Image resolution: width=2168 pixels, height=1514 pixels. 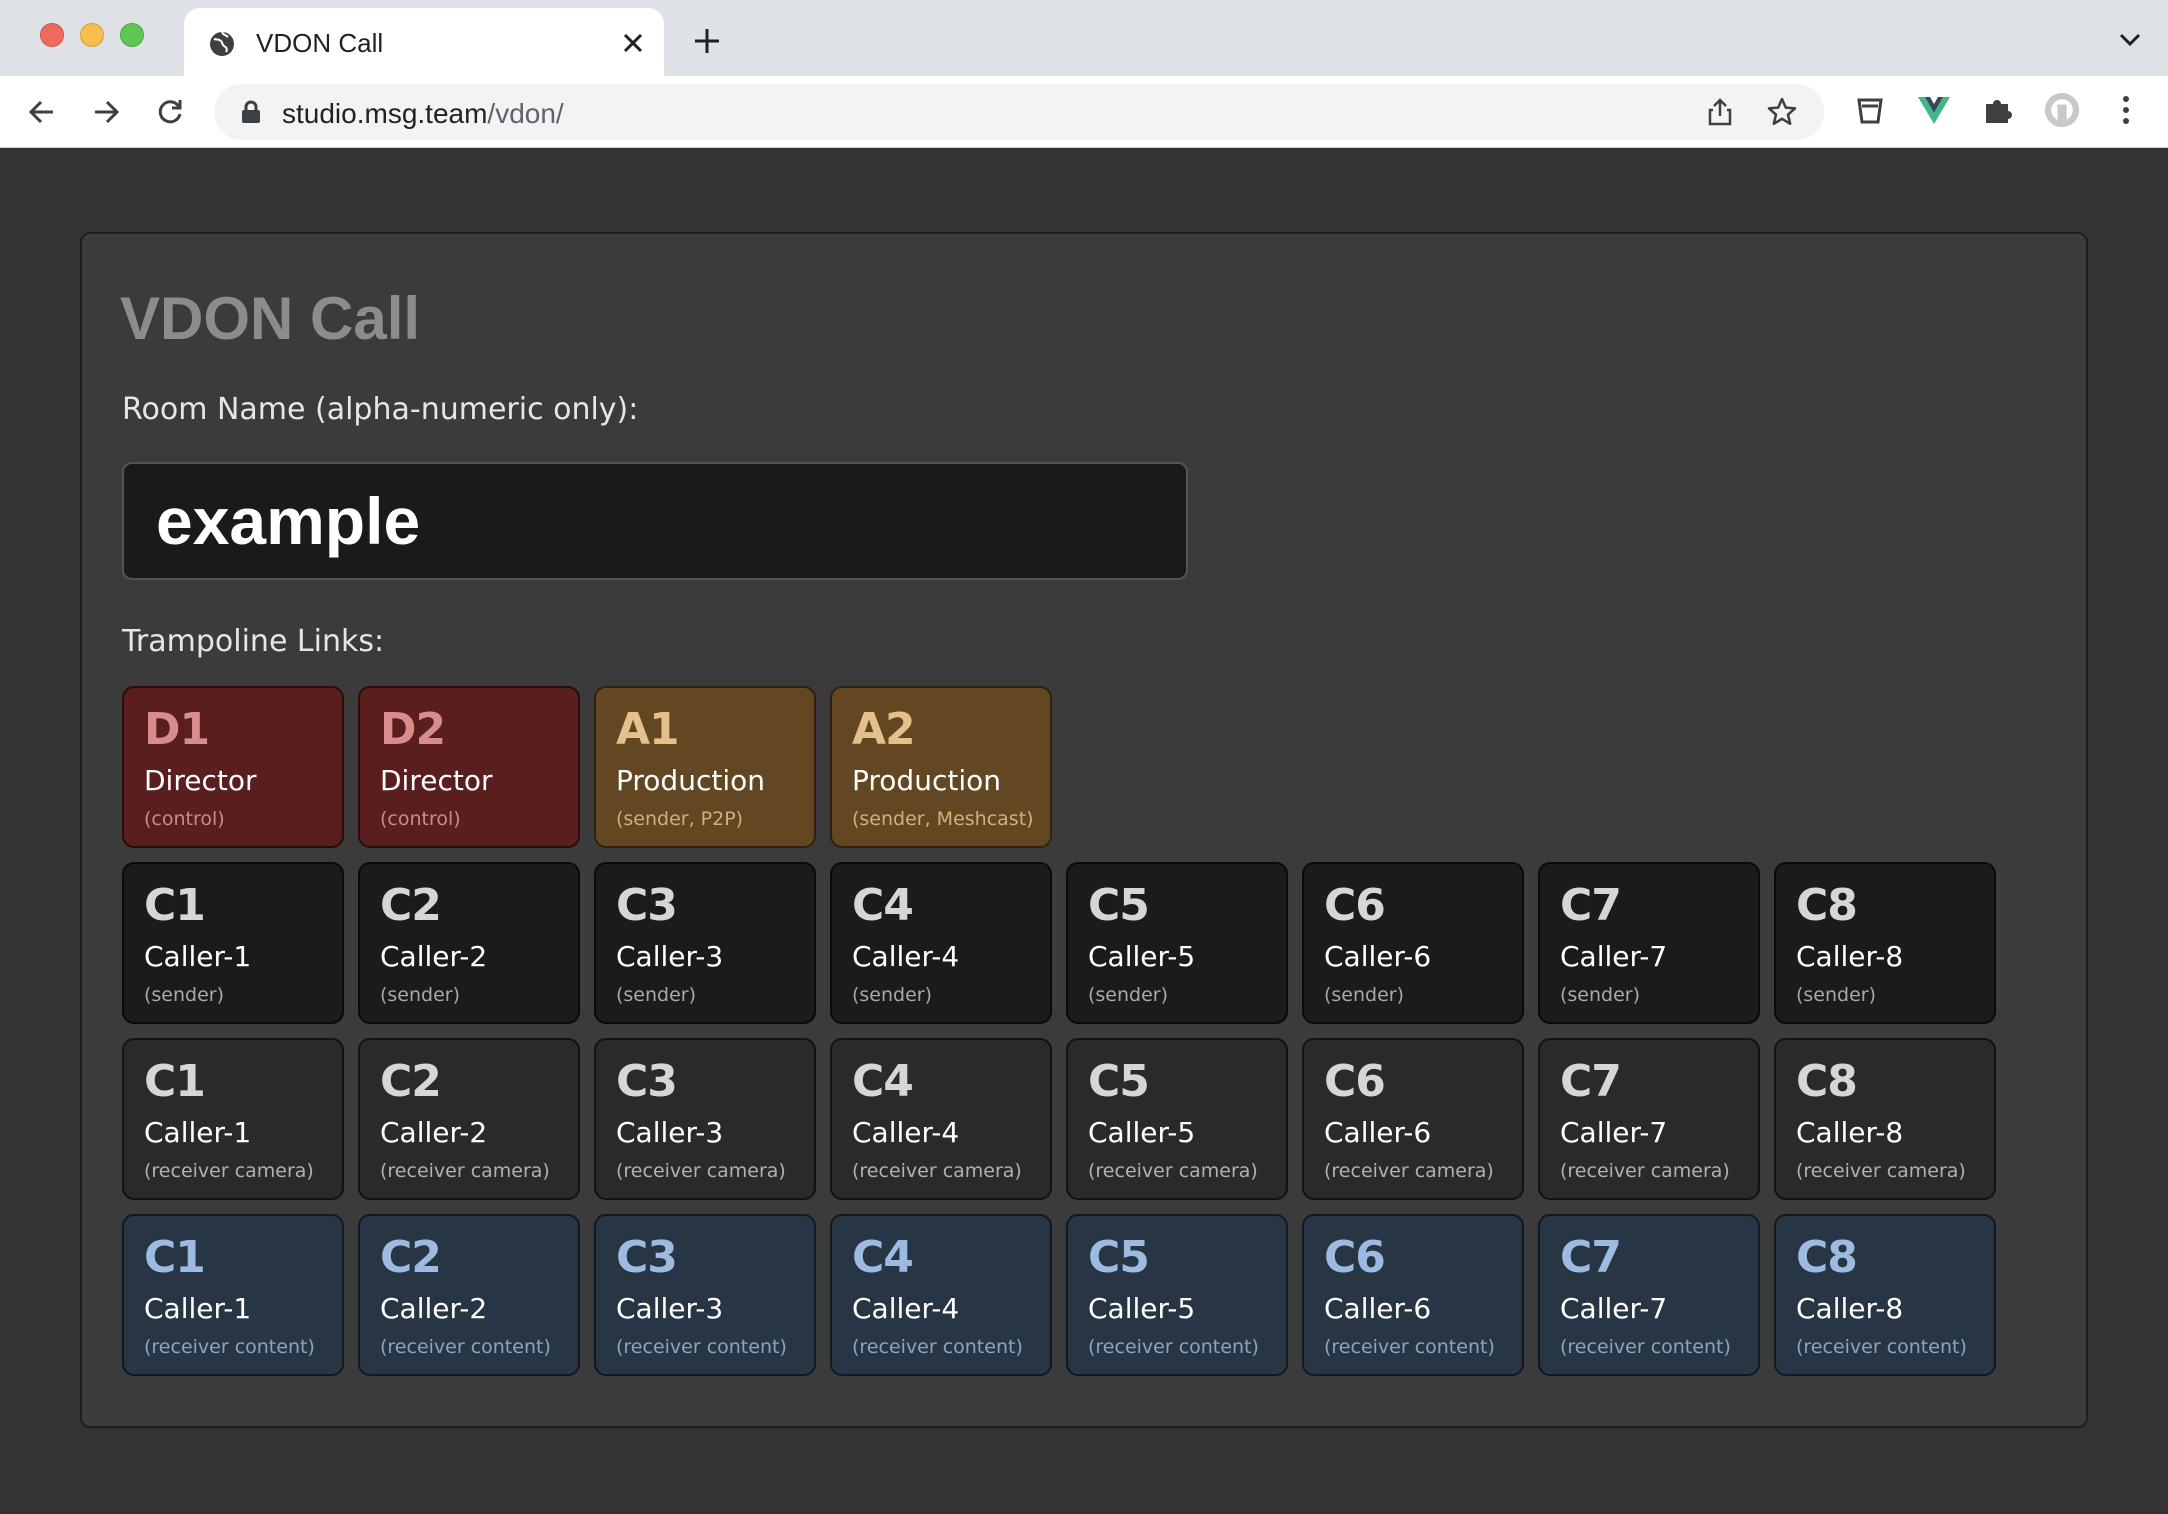 What do you see at coordinates (1870, 110) in the screenshot?
I see `shield-extension-icon` at bounding box center [1870, 110].